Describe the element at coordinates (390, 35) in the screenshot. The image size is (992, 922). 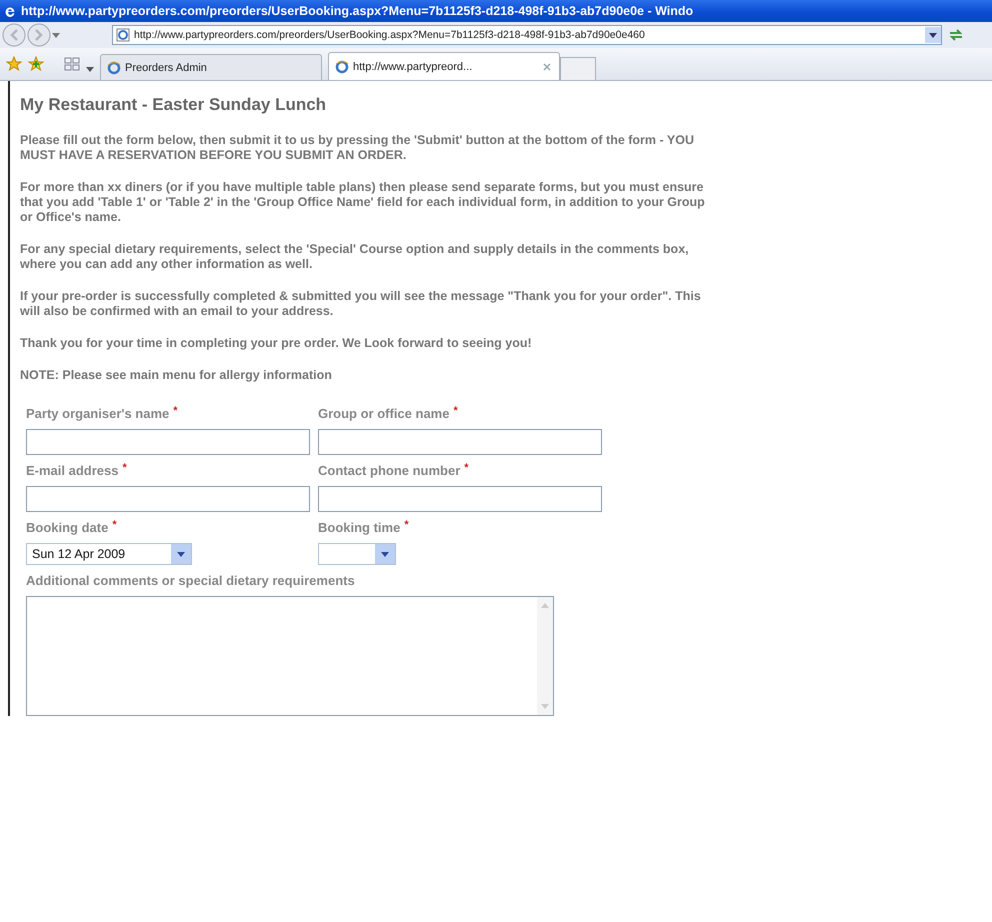
I see `url-text: http://www.partypreorders.com/preorders/UserBooking.aspx?Menu=7b1125f3-d218-498f-91b3-ab7d90e0e460` at that location.